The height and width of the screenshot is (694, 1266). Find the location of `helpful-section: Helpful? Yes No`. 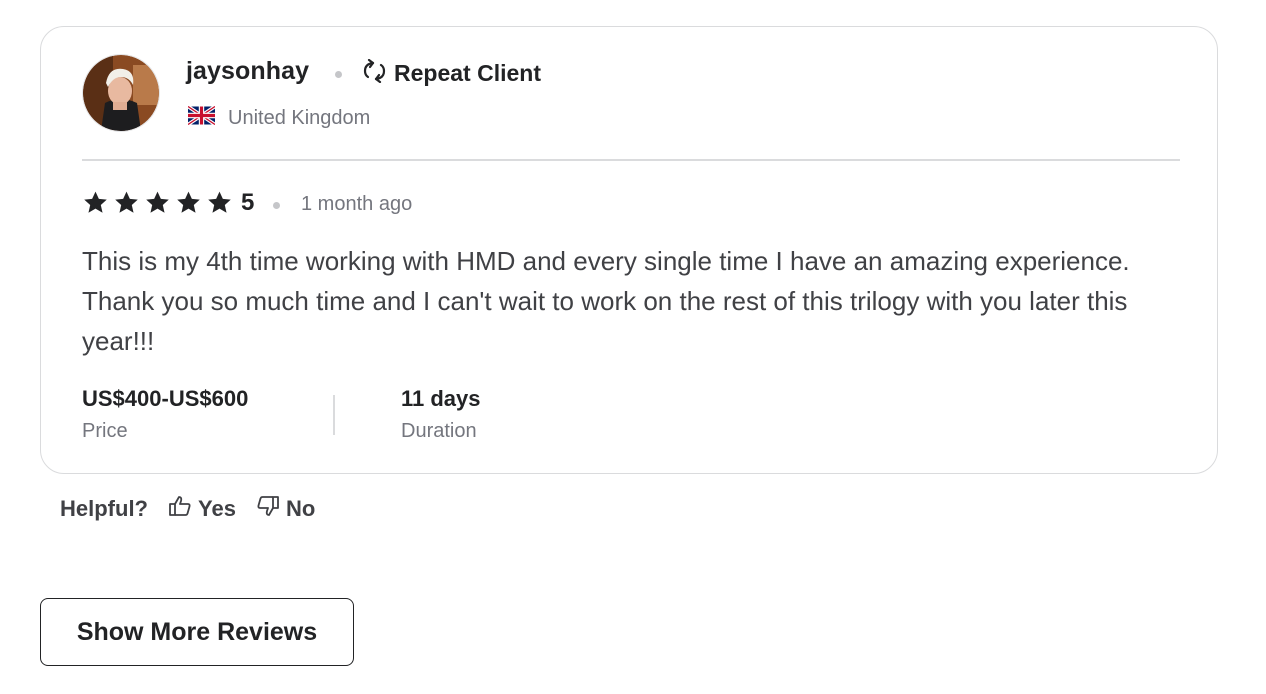

helpful-section: Helpful? Yes No is located at coordinates (187, 509).